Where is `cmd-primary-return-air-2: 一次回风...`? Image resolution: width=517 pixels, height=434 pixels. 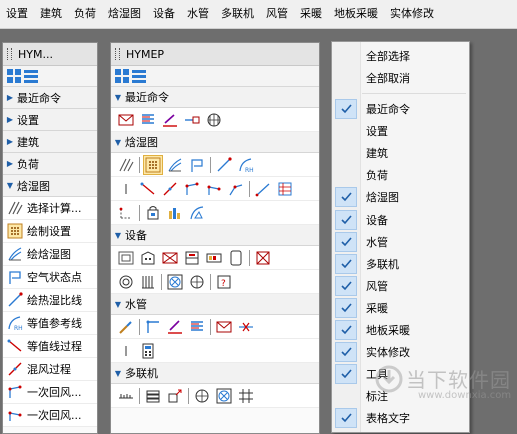 cmd-primary-return-air-2: 一次回风... is located at coordinates (50, 415).